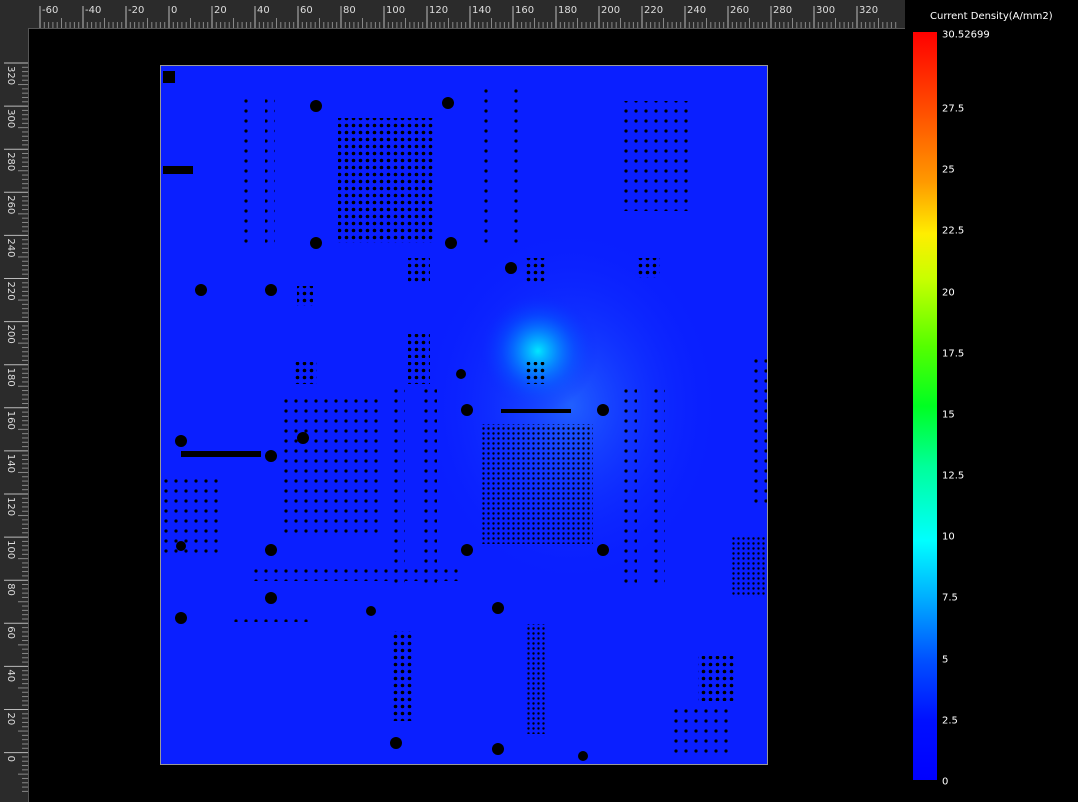 The image size is (1078, 802). I want to click on legend-tick-label: 22.5, so click(953, 231).